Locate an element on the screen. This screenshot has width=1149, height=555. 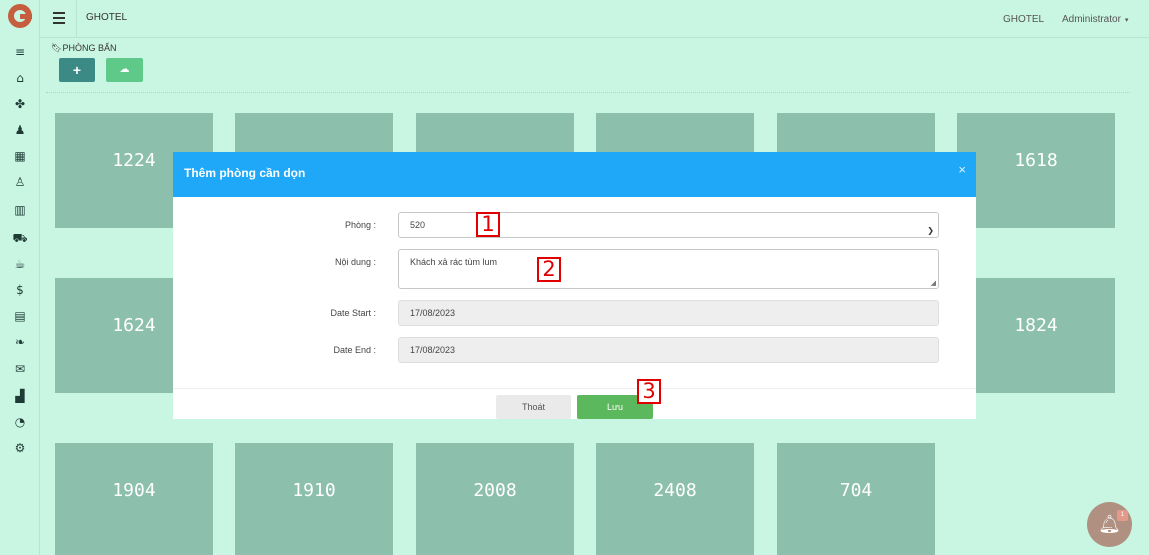
date-end-field: 17/08/2023 is located at coordinates (668, 350).